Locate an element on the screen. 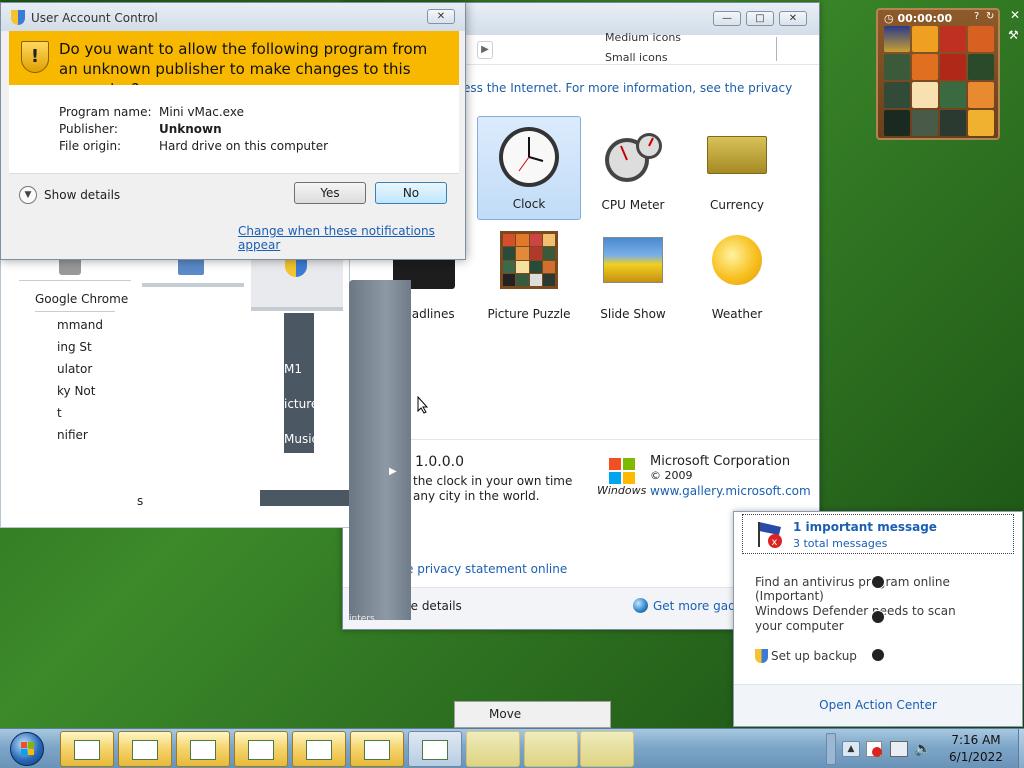 The height and width of the screenshot is (768, 1024). next-page-icon: ▶ is located at coordinates (485, 50).